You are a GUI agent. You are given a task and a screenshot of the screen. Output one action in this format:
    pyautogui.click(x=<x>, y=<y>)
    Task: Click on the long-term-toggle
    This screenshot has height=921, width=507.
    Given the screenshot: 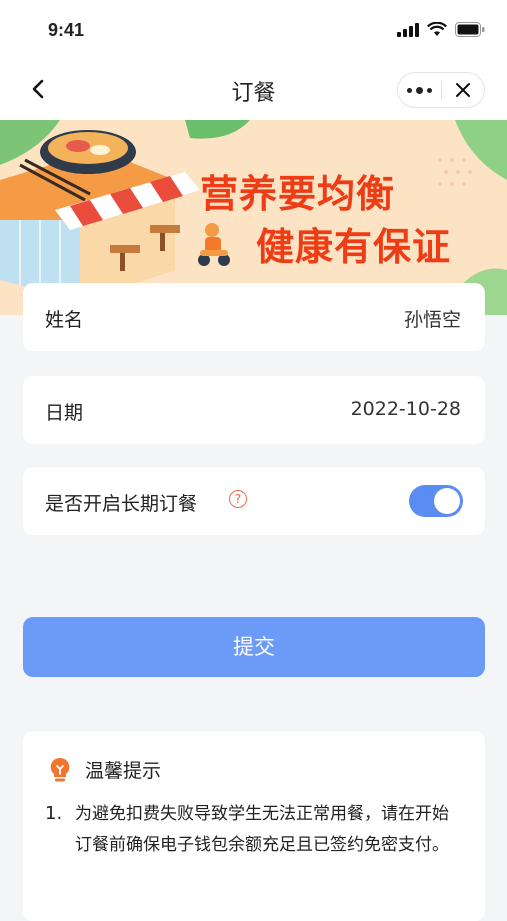 What is the action you would take?
    pyautogui.click(x=436, y=501)
    